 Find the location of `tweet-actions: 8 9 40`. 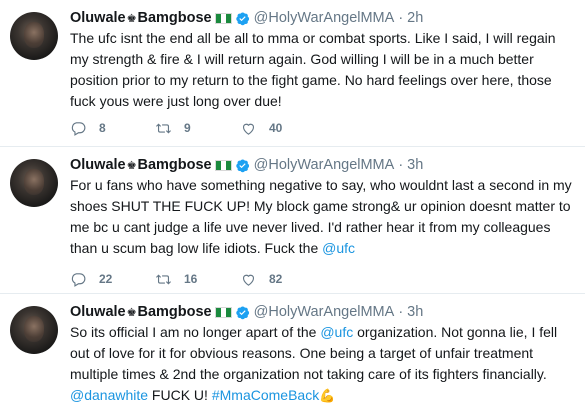

tweet-actions: 8 9 40 is located at coordinates (197, 128).